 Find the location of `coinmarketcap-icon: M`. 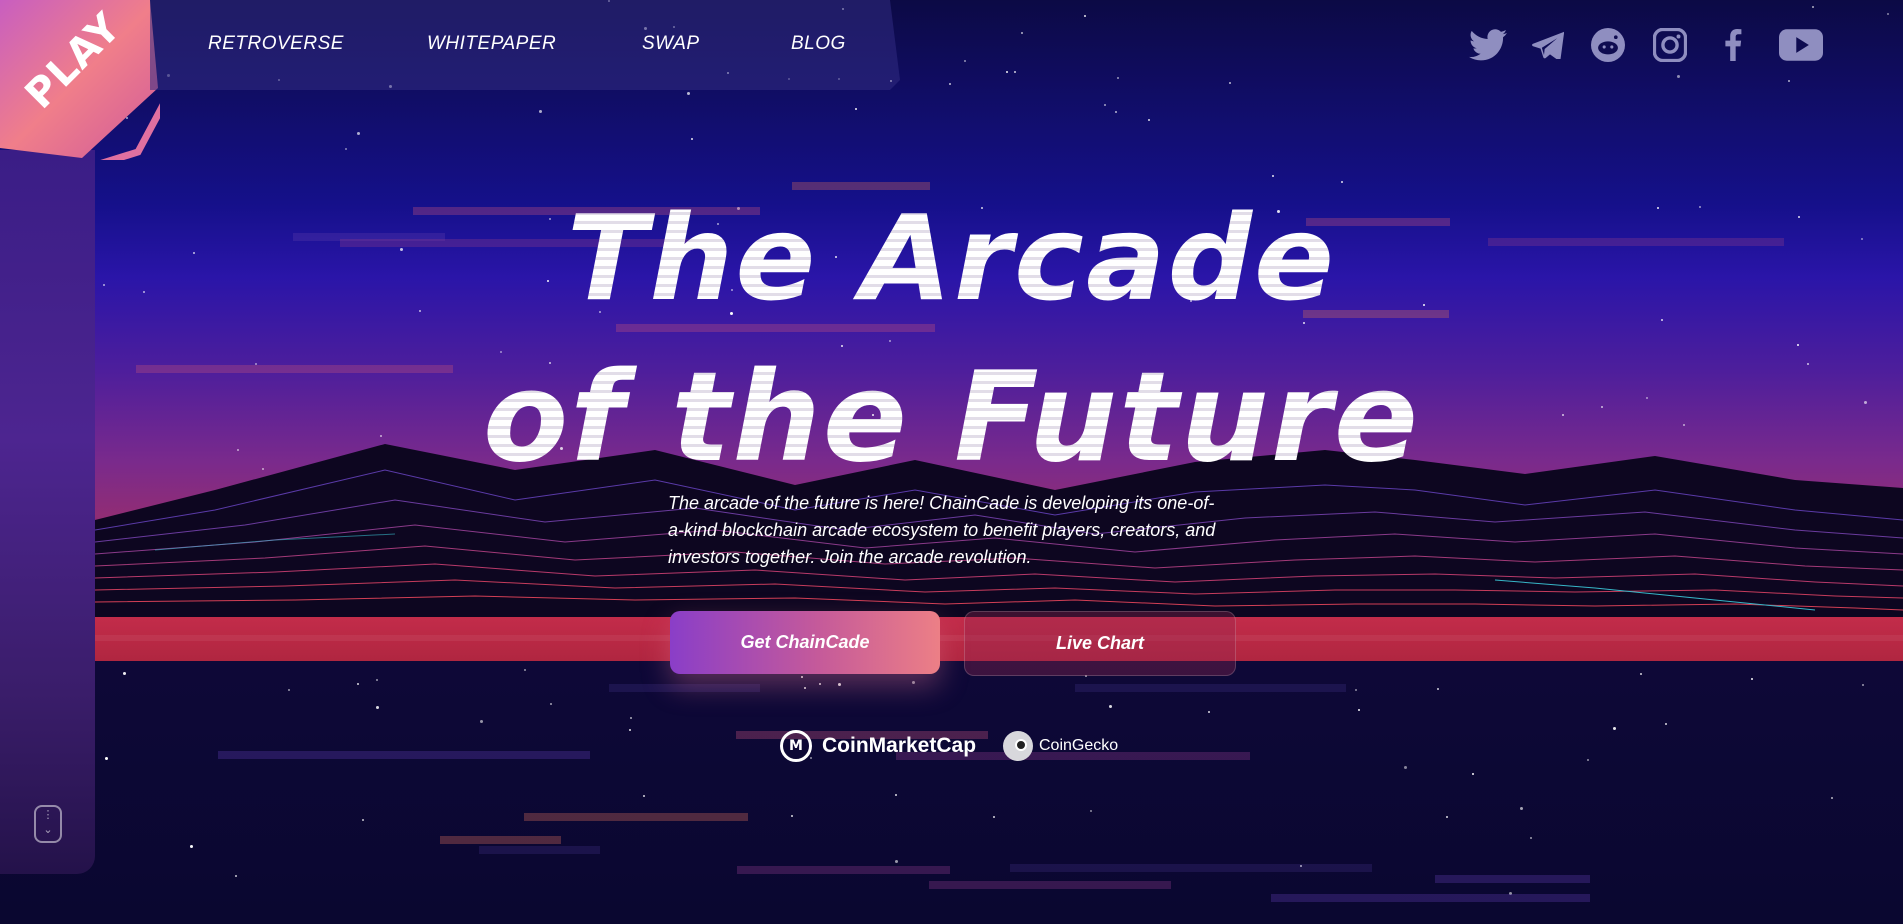

coinmarketcap-icon: M is located at coordinates (796, 746).